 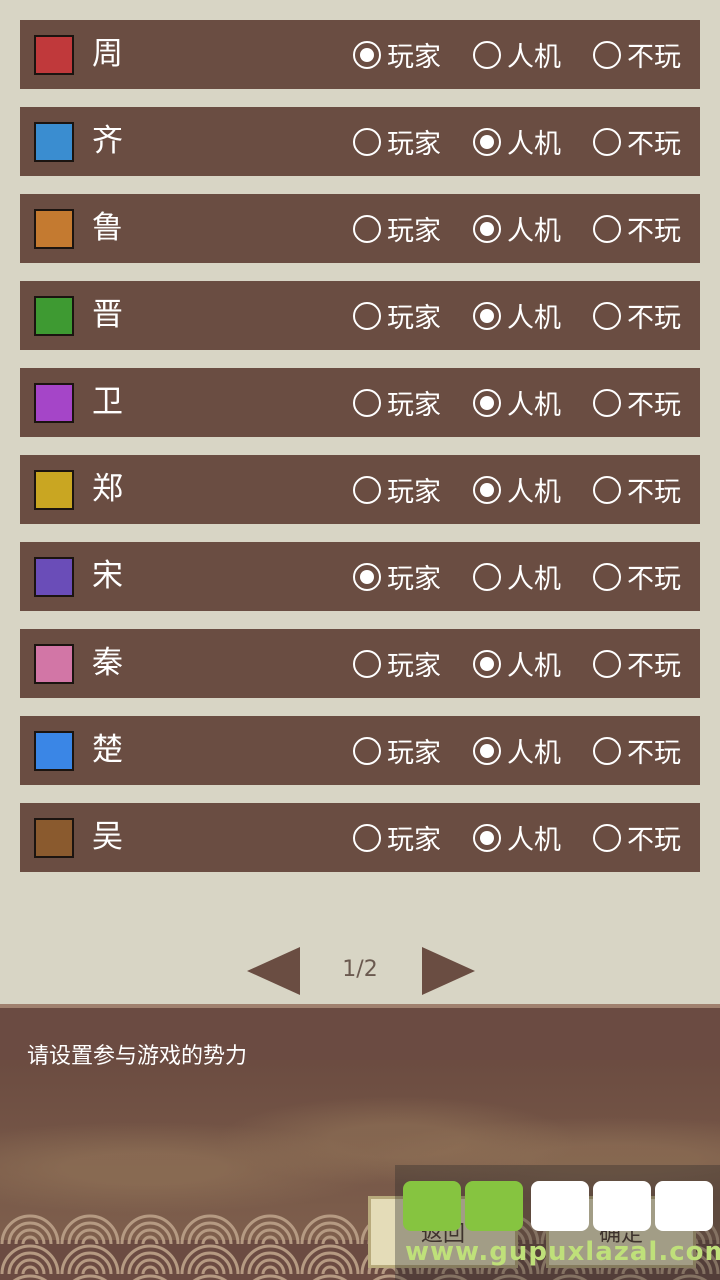 What do you see at coordinates (443, 1232) in the screenshot?
I see `back-button: 返回` at bounding box center [443, 1232].